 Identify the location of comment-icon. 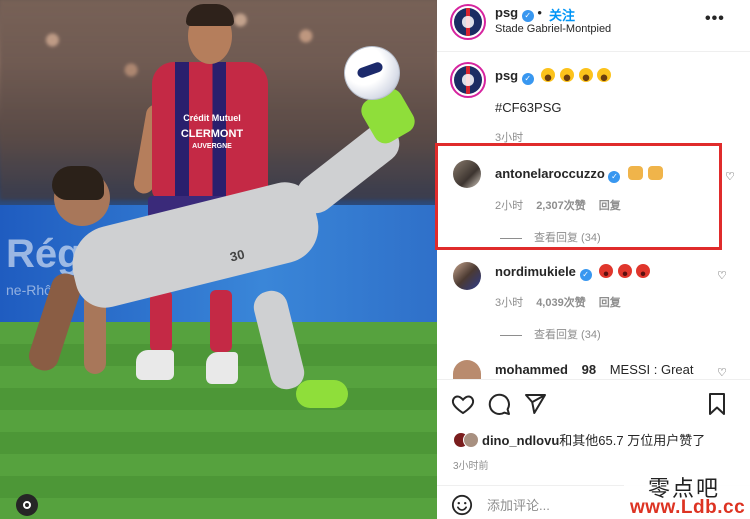
(499, 404).